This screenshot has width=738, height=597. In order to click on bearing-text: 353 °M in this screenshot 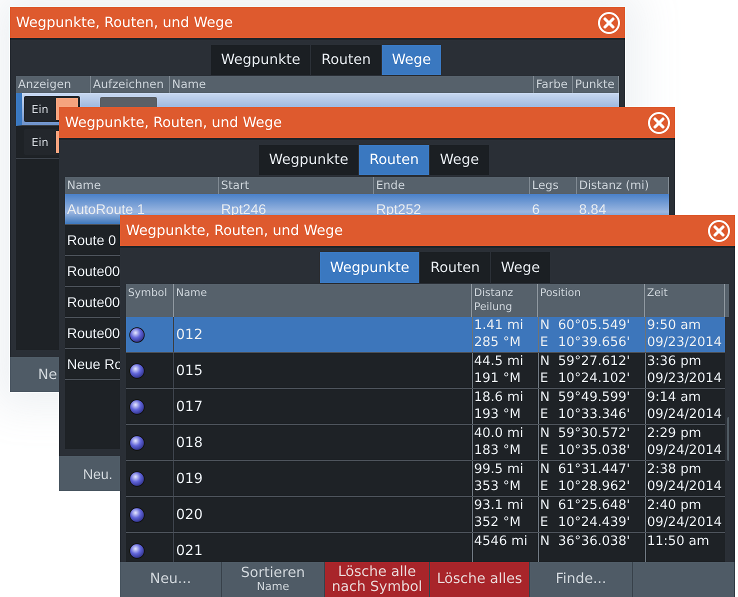, I will do `click(498, 486)`.